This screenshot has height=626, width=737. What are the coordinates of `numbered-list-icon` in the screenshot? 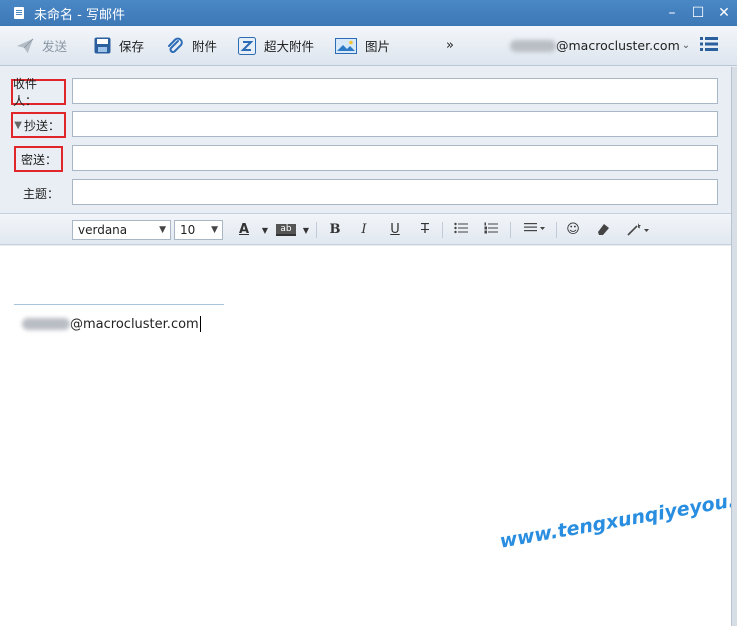 It's located at (491, 228).